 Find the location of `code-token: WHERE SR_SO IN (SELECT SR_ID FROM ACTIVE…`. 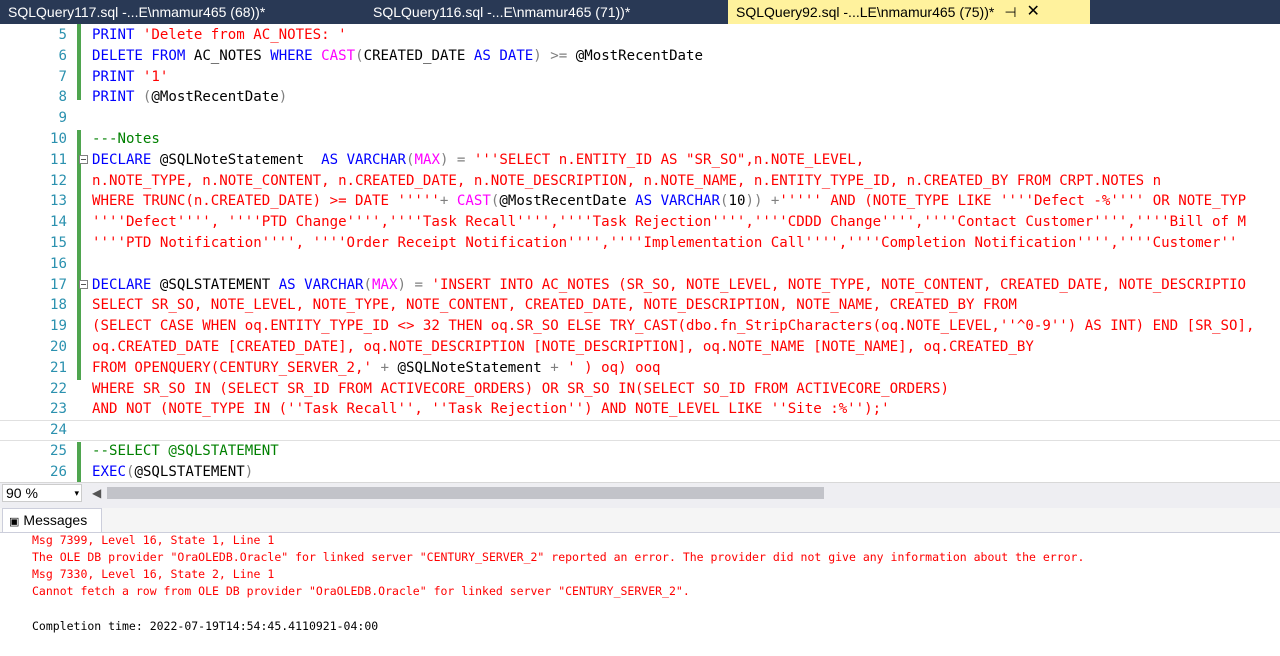

code-token: WHERE SR_SO IN (SELECT SR_ID FROM ACTIVE… is located at coordinates (521, 388).